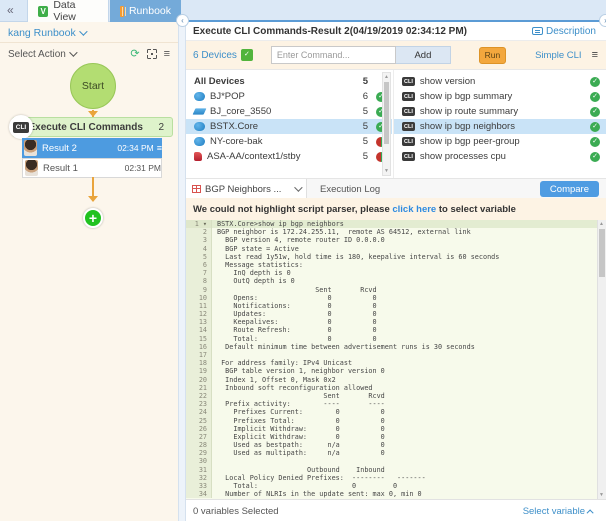 The image size is (606, 521). I want to click on line-number: 12, so click(199, 314).